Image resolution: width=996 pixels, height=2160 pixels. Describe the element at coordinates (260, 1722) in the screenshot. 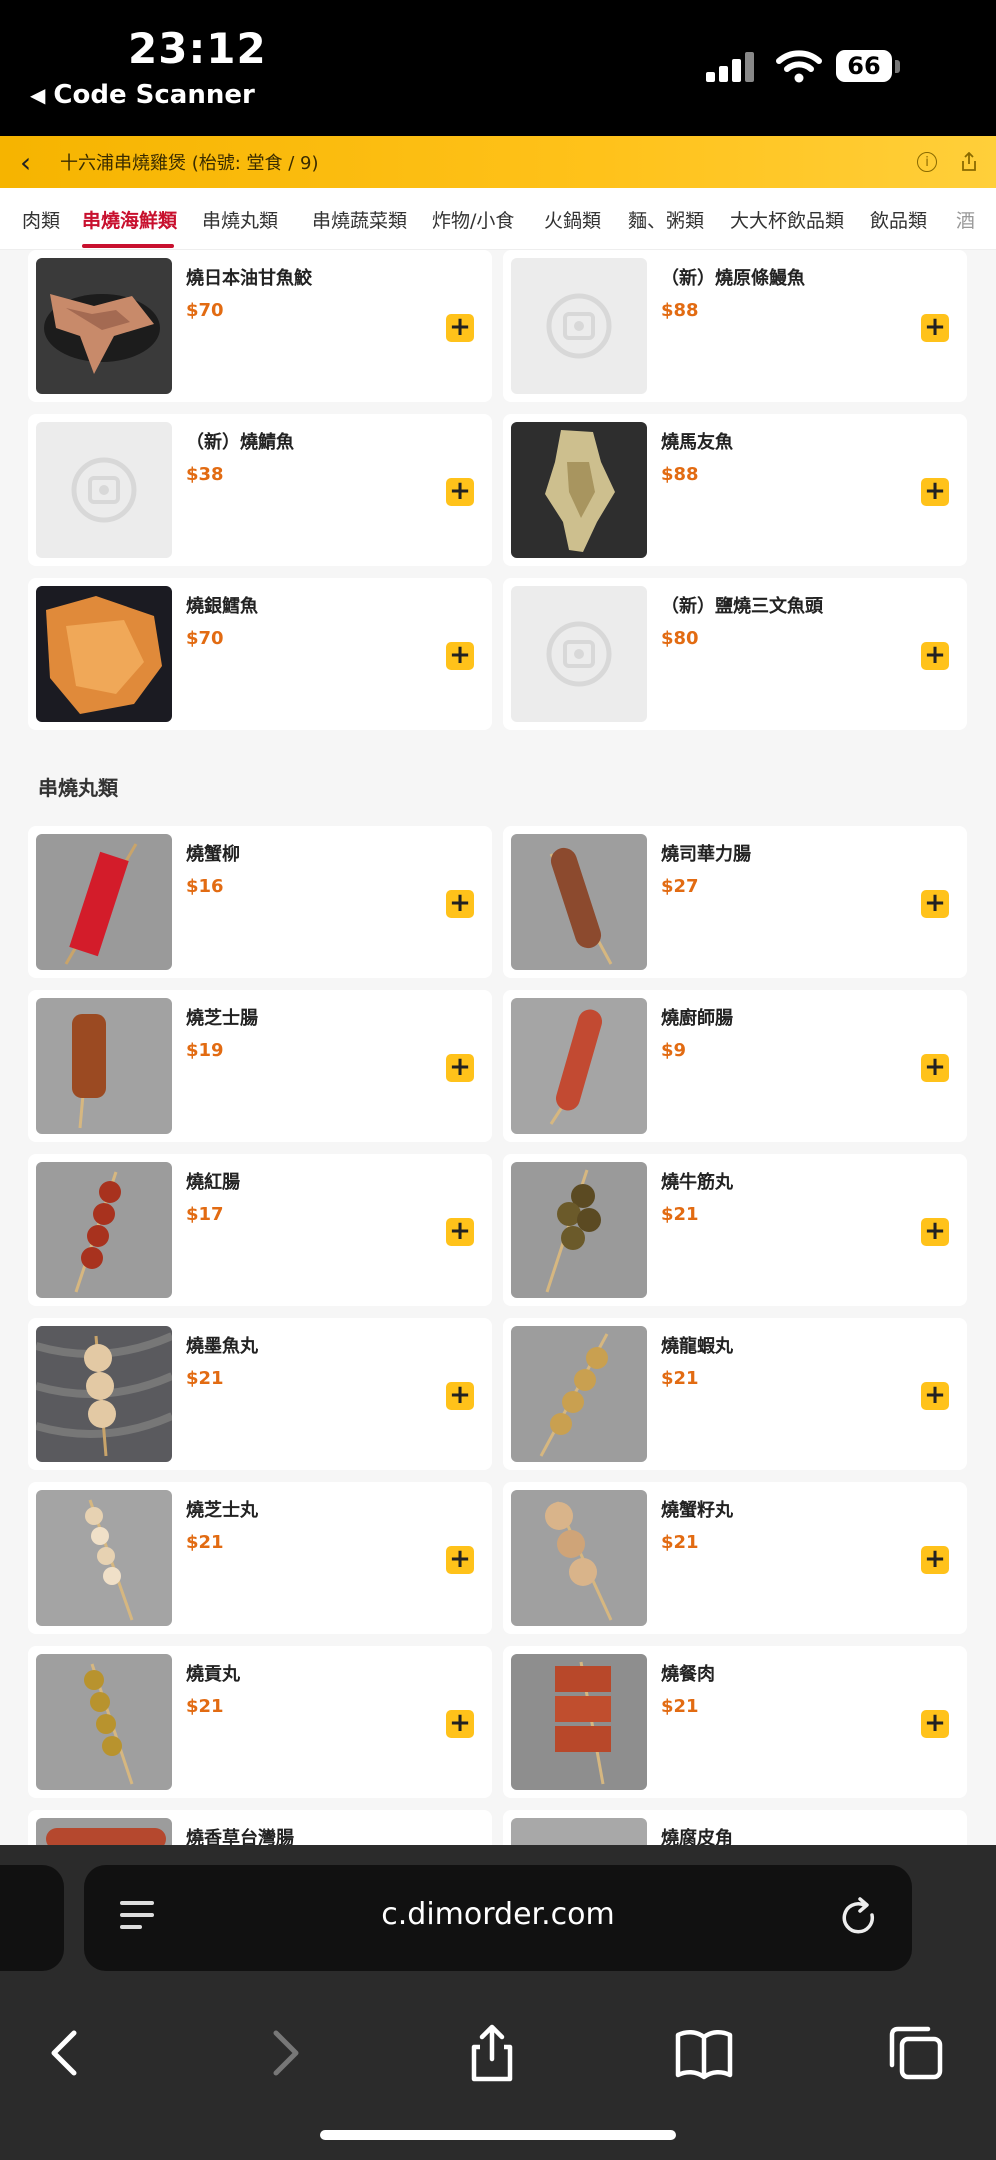

I see `menu-item-card: 燒貢丸 $21 +` at that location.